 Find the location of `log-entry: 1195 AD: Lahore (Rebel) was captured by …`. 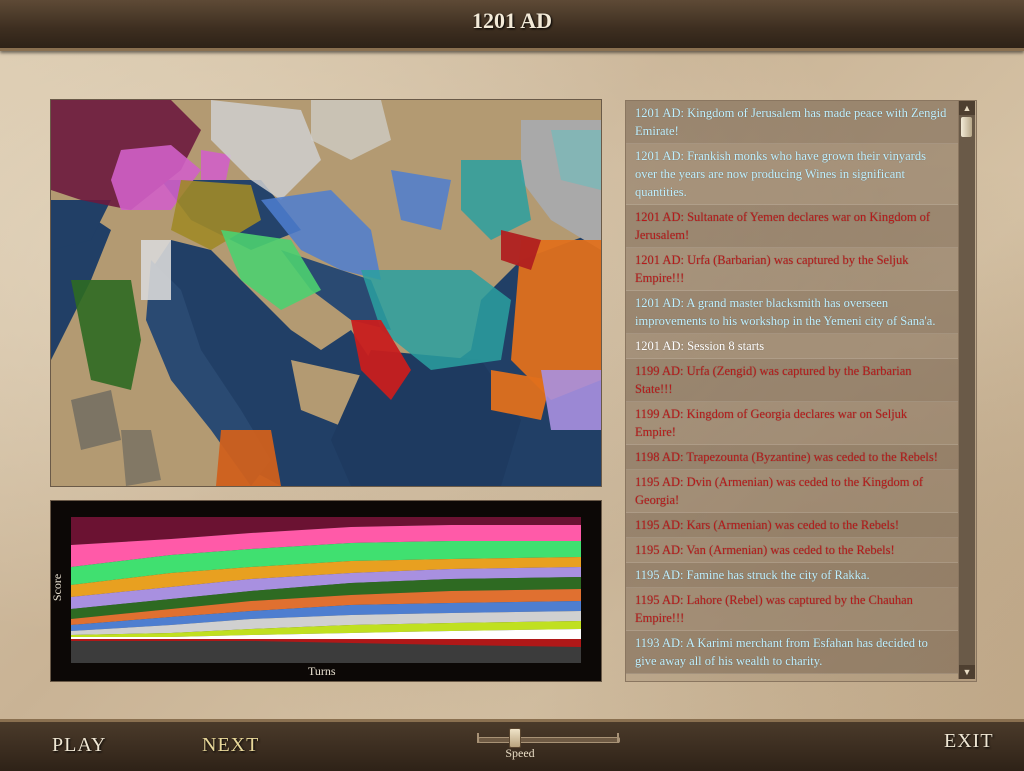

log-entry: 1195 AD: Lahore (Rebel) was captured by … is located at coordinates (792, 609).